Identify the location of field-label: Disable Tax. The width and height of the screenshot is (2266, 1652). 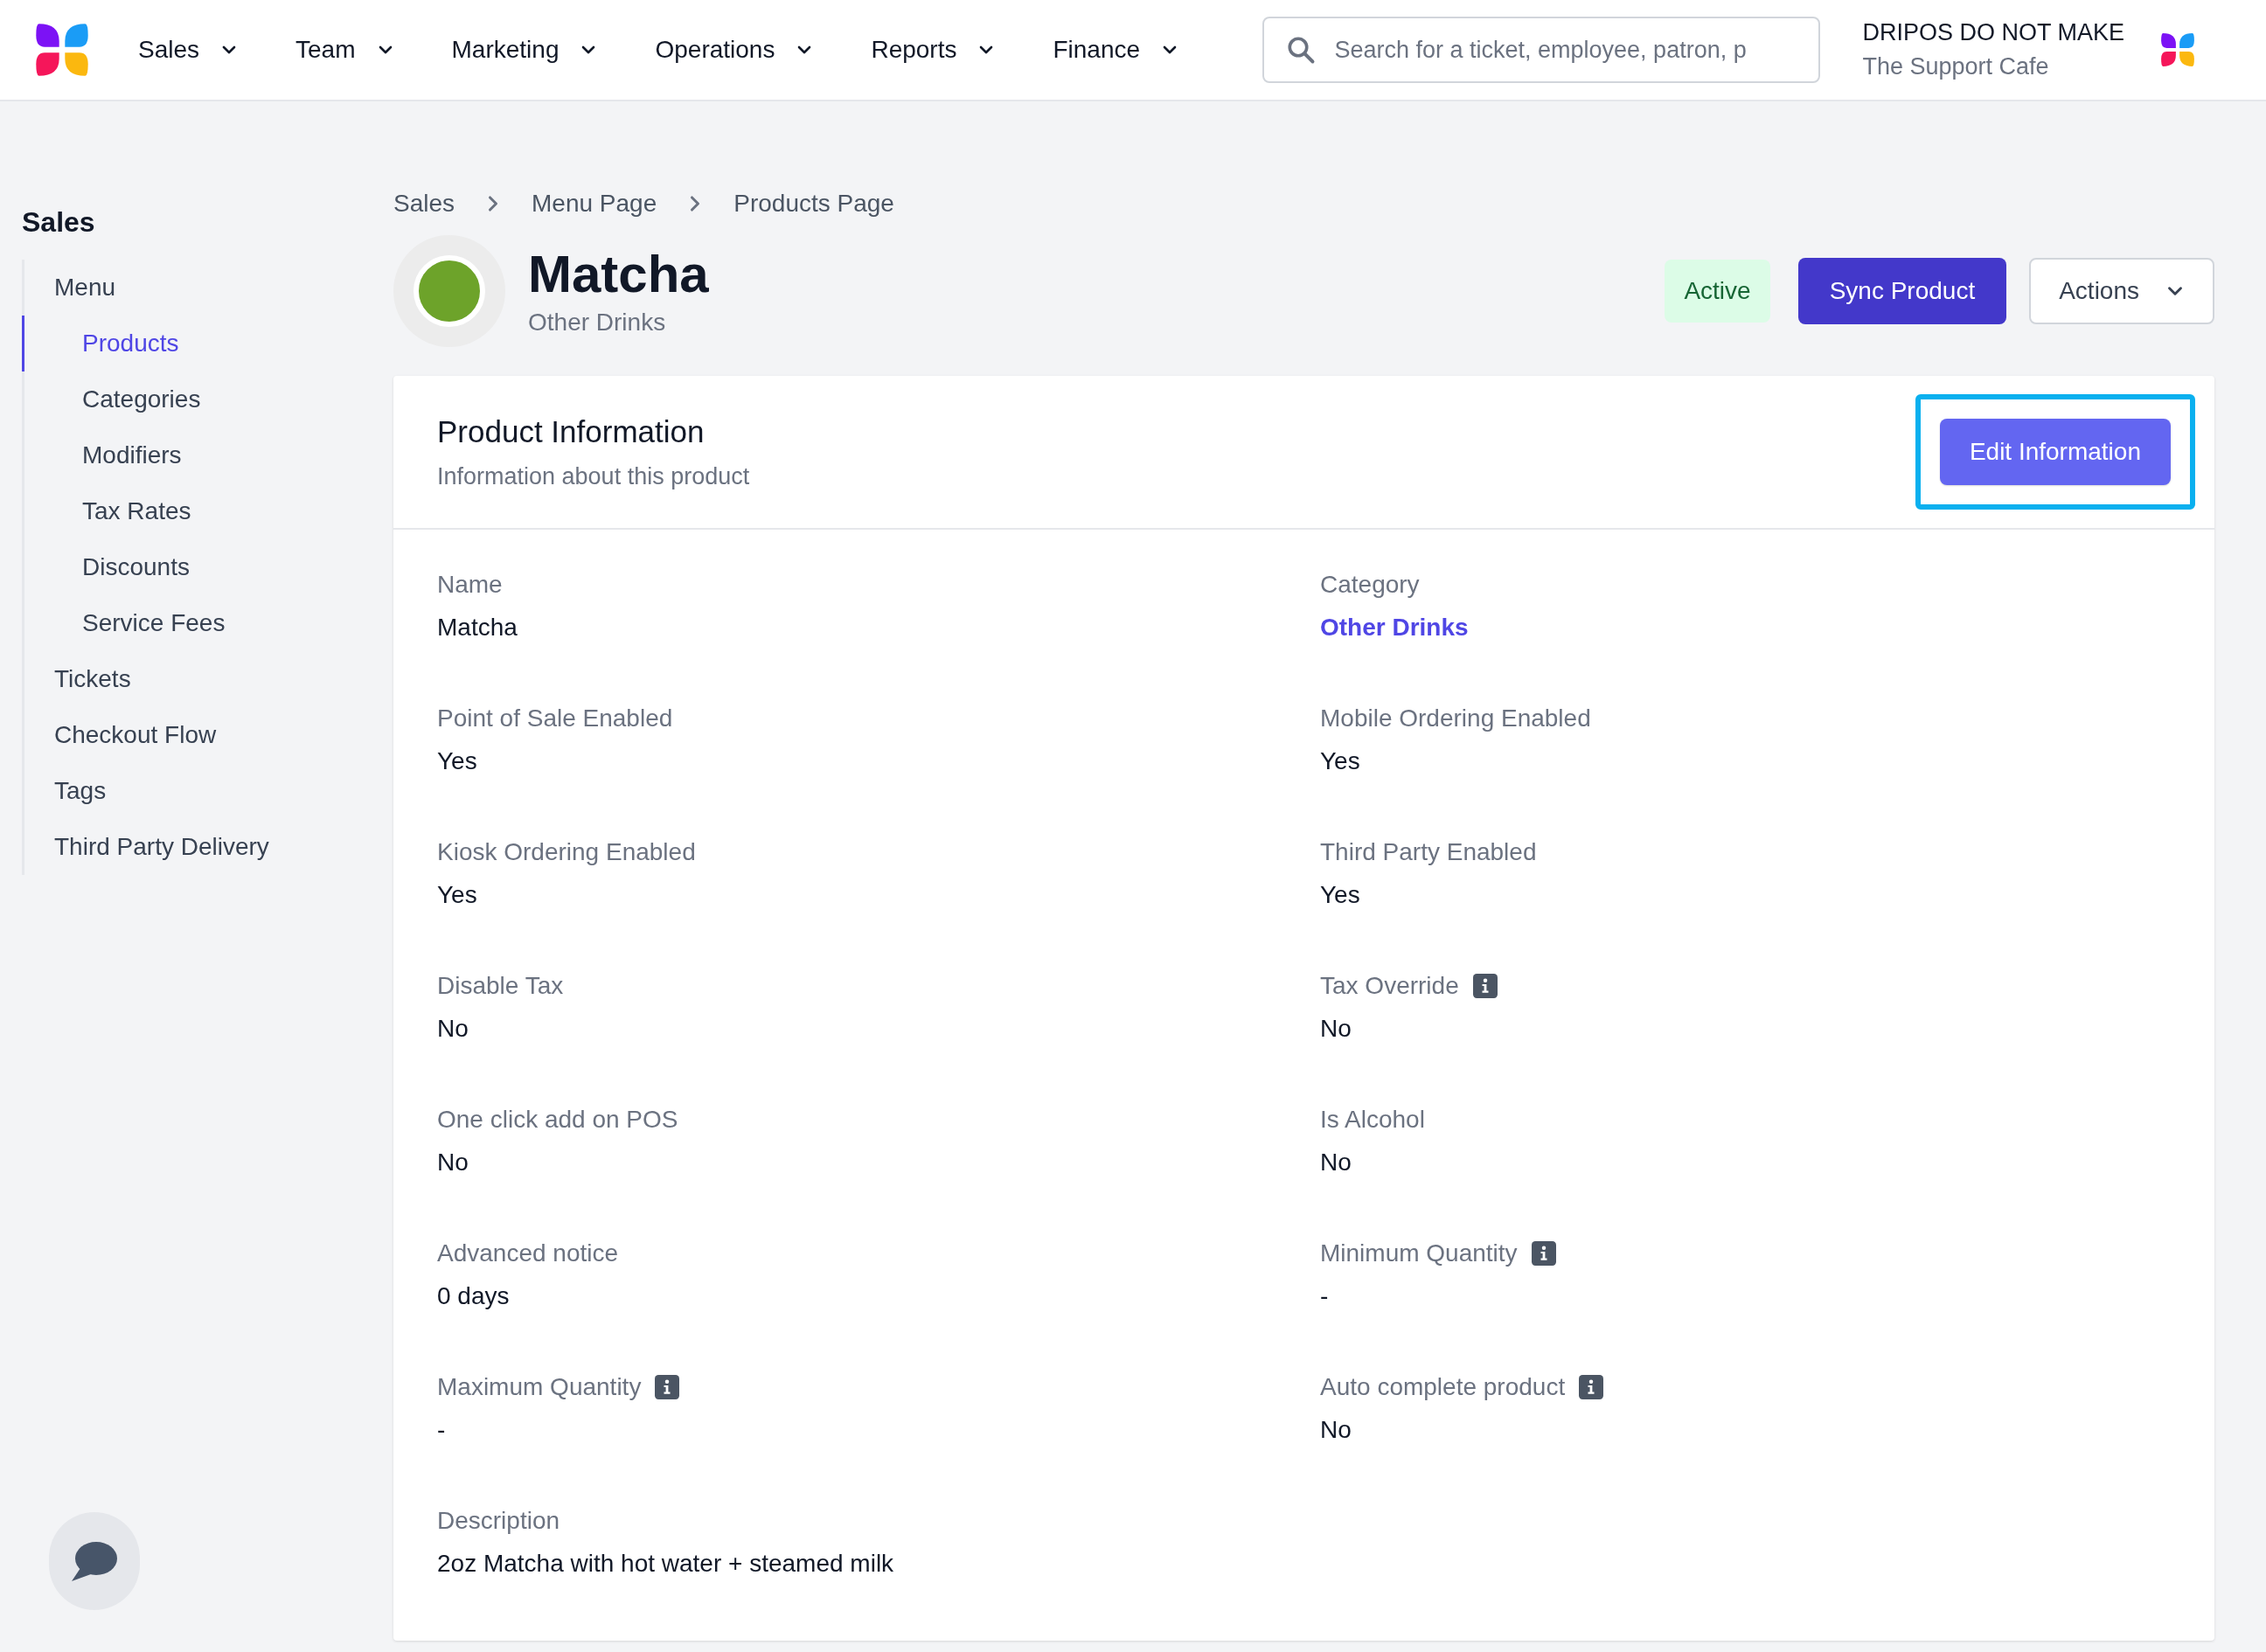
(500, 986).